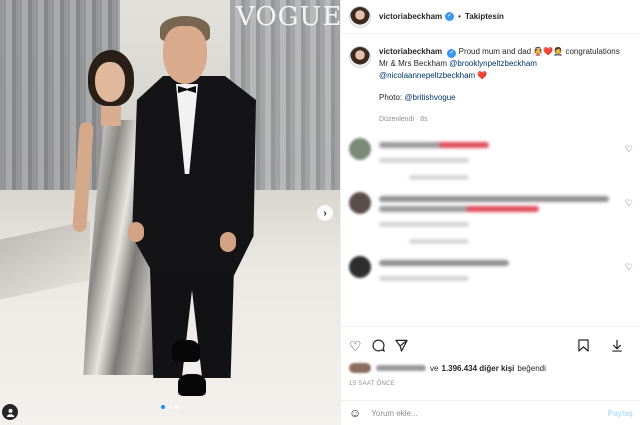 The image size is (640, 425). What do you see at coordinates (491, 346) in the screenshot?
I see `action-bar: ♡` at bounding box center [491, 346].